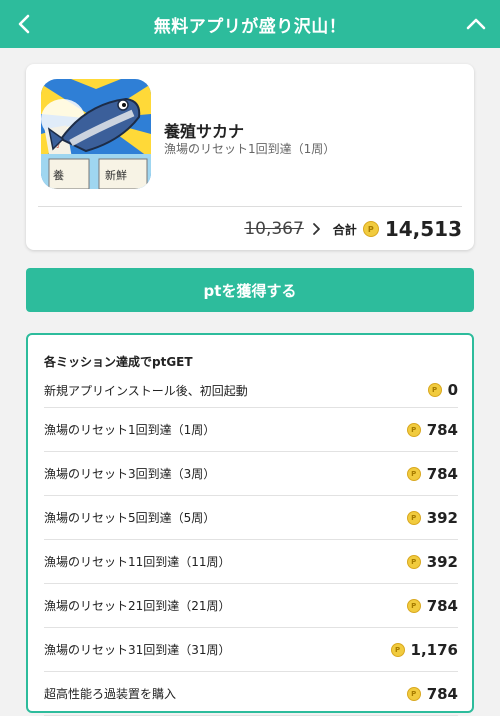  Describe the element at coordinates (316, 229) in the screenshot. I see `chevron-right-icon` at that location.